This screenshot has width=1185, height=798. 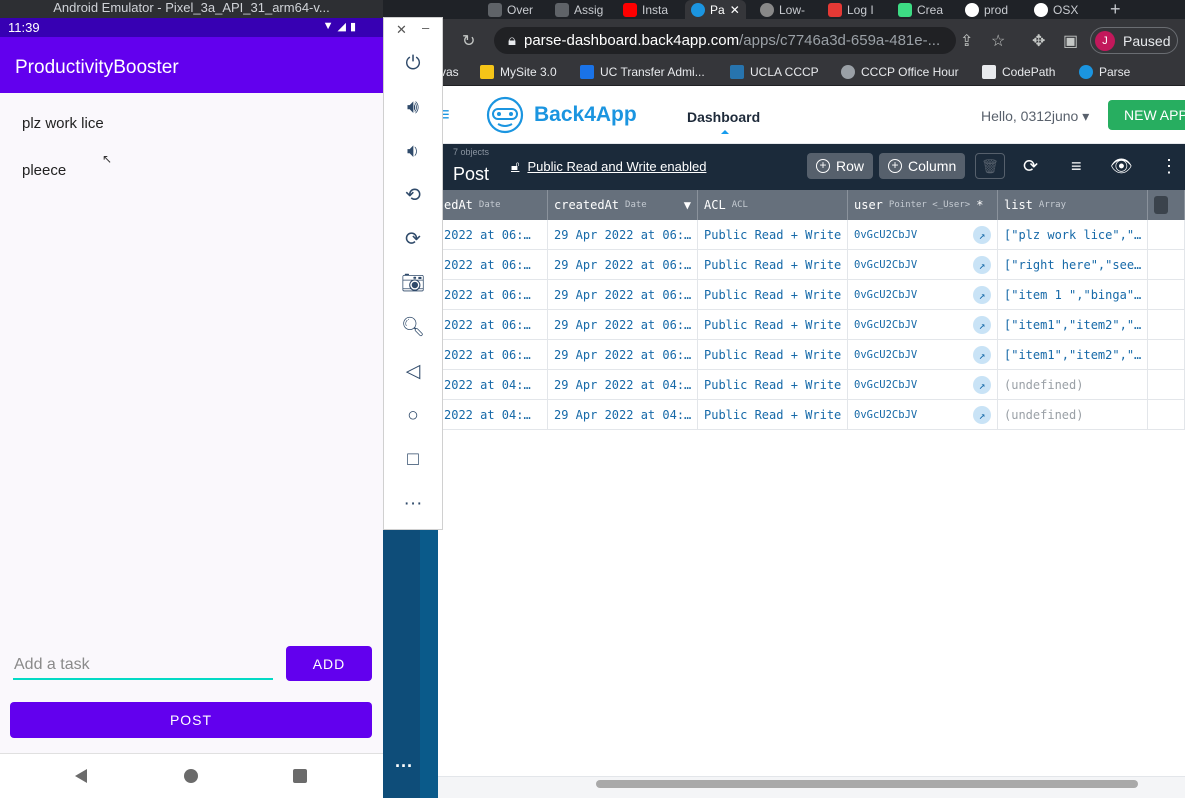 I want to click on list-item: pleece, so click(x=44, y=170).